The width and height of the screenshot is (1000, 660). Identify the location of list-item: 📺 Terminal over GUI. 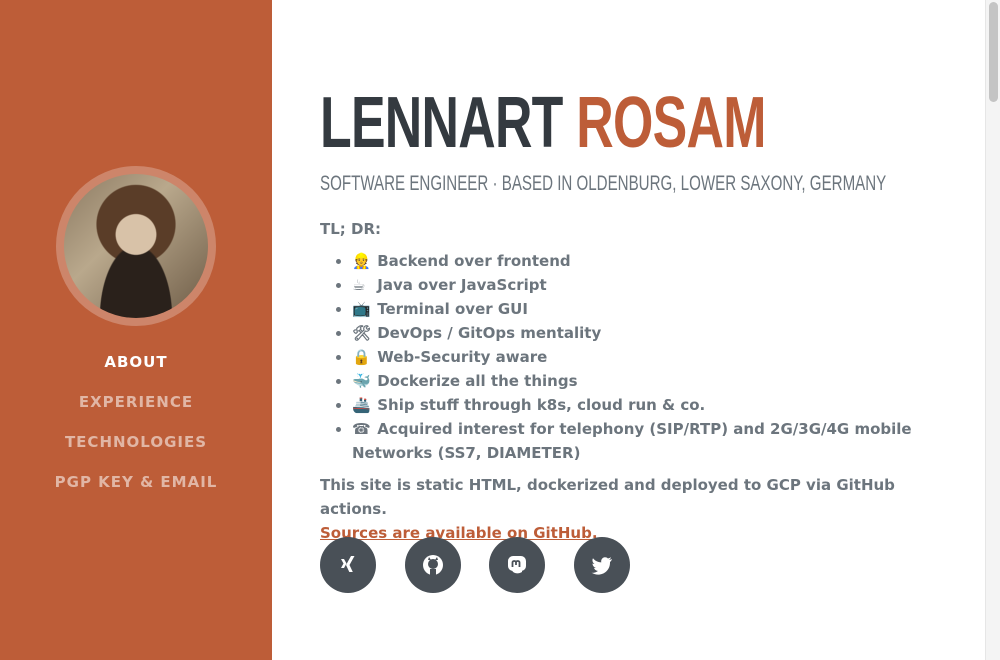
(646, 309).